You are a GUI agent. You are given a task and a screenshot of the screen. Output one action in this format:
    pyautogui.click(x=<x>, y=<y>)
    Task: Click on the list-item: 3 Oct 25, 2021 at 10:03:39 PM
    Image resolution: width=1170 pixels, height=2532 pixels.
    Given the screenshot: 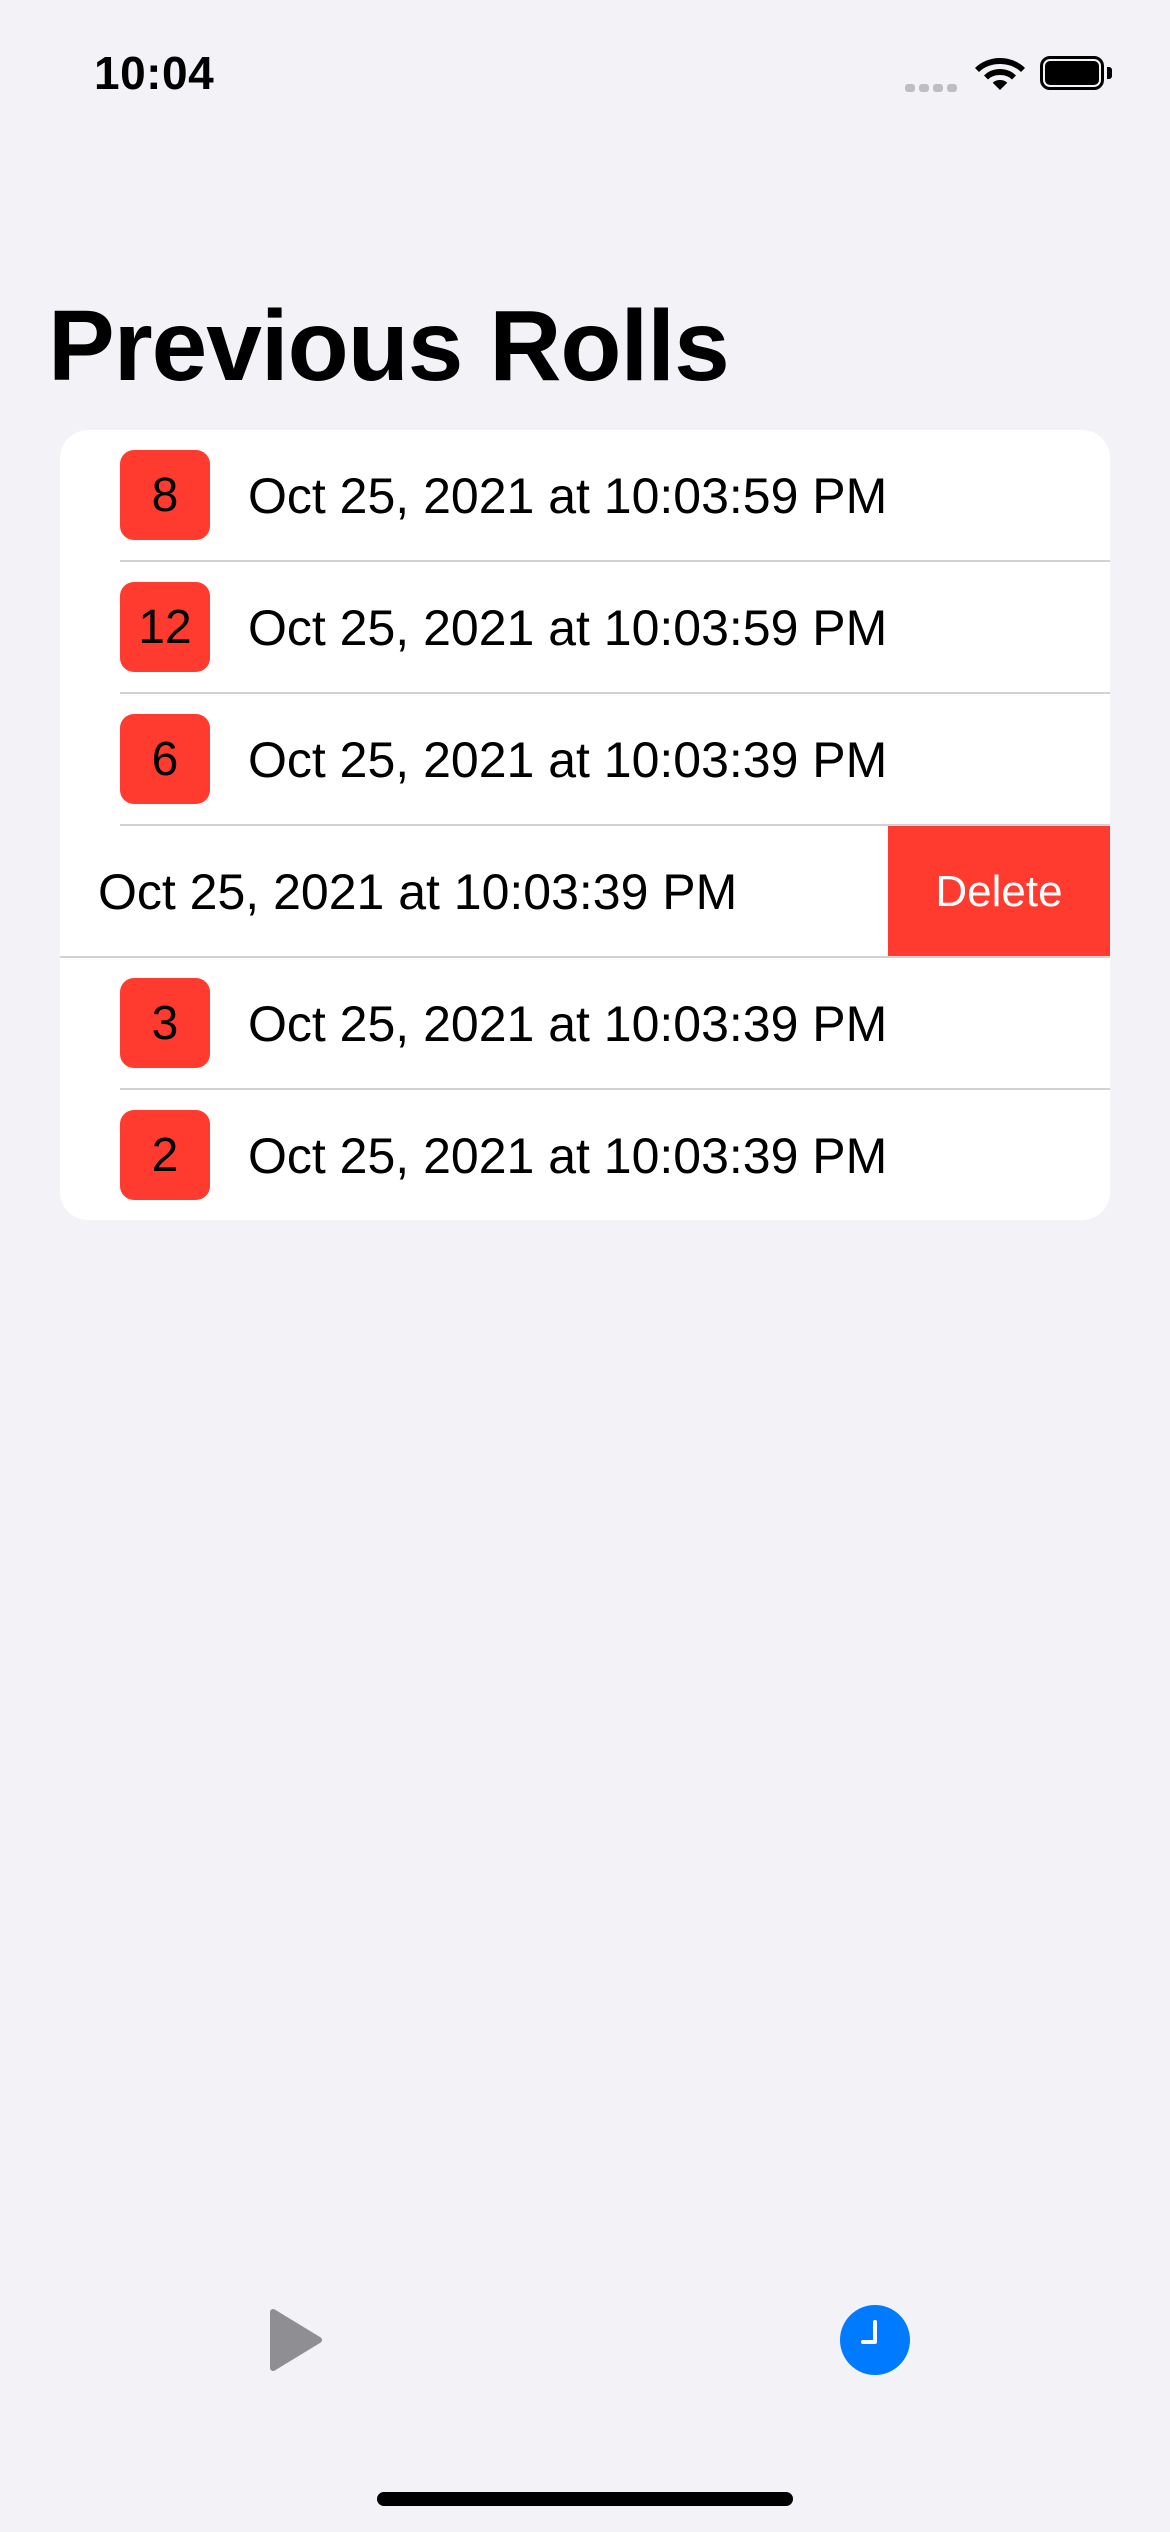 What is the action you would take?
    pyautogui.click(x=585, y=1024)
    